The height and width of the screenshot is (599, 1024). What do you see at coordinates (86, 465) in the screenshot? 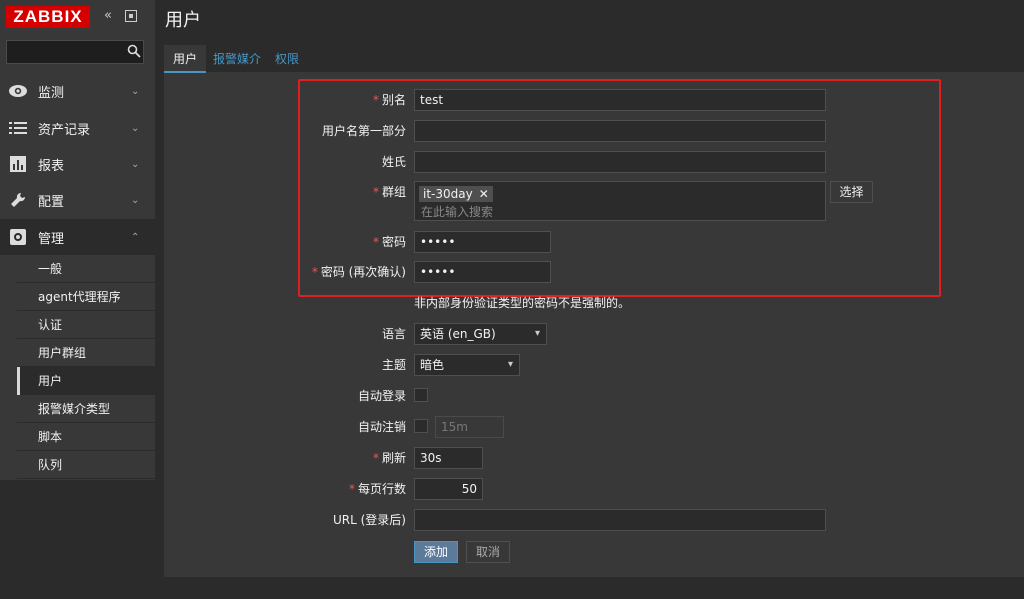
I see `submenu-item-queue: 队列` at bounding box center [86, 465].